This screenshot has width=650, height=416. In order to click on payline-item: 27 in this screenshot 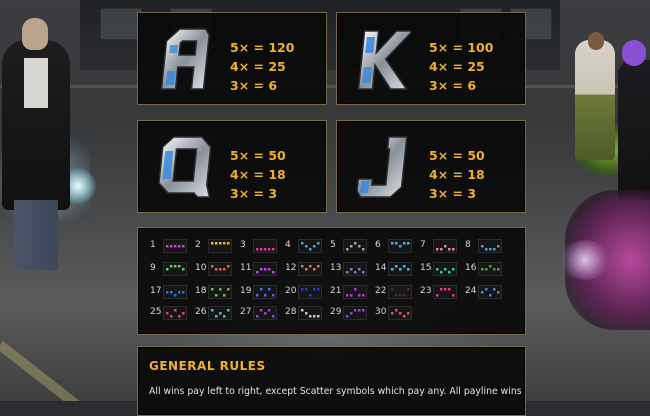, I will do `click(260, 312)`.